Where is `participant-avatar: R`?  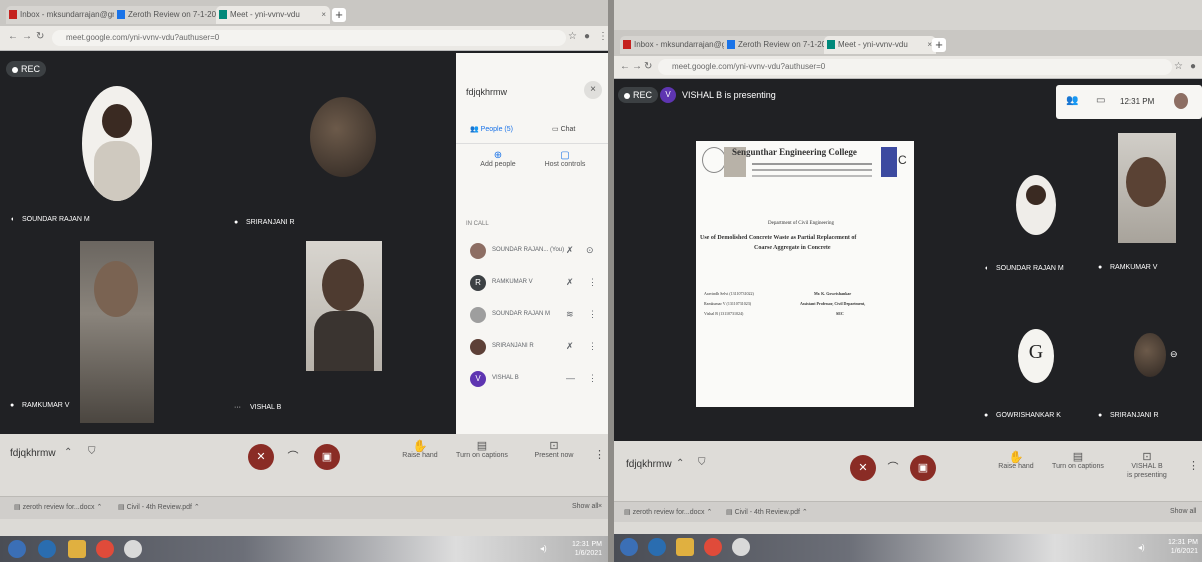
participant-avatar: R is located at coordinates (478, 283).